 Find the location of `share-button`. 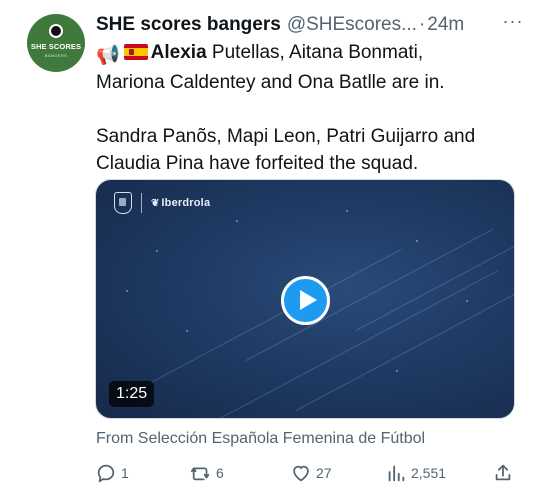

share-button is located at coordinates (503, 473).